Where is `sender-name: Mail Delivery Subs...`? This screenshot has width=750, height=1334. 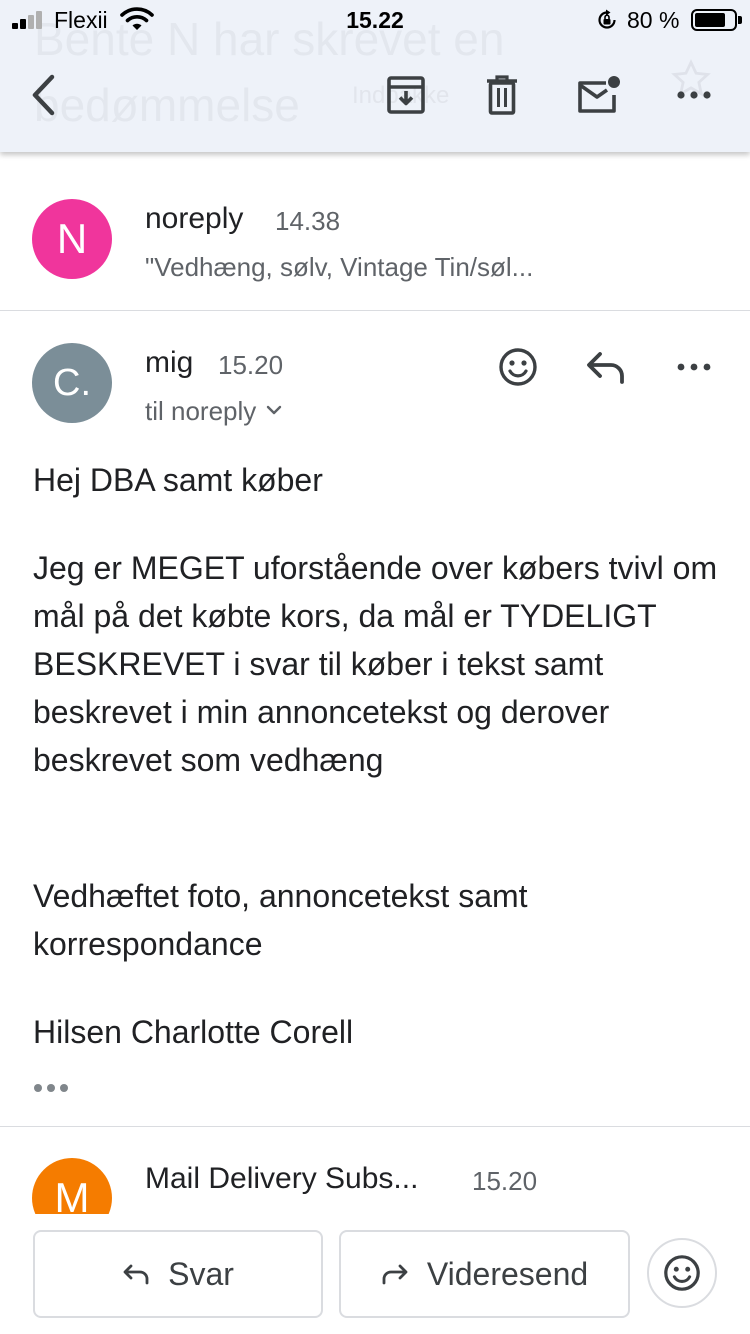
sender-name: Mail Delivery Subs... is located at coordinates (282, 1178).